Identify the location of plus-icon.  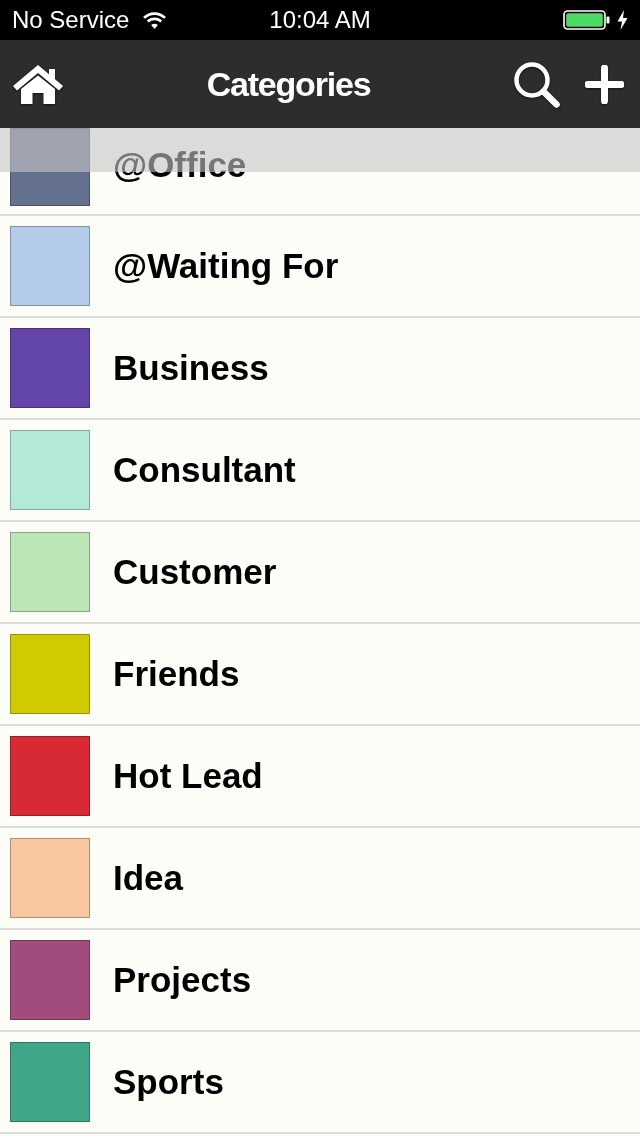
(604, 84).